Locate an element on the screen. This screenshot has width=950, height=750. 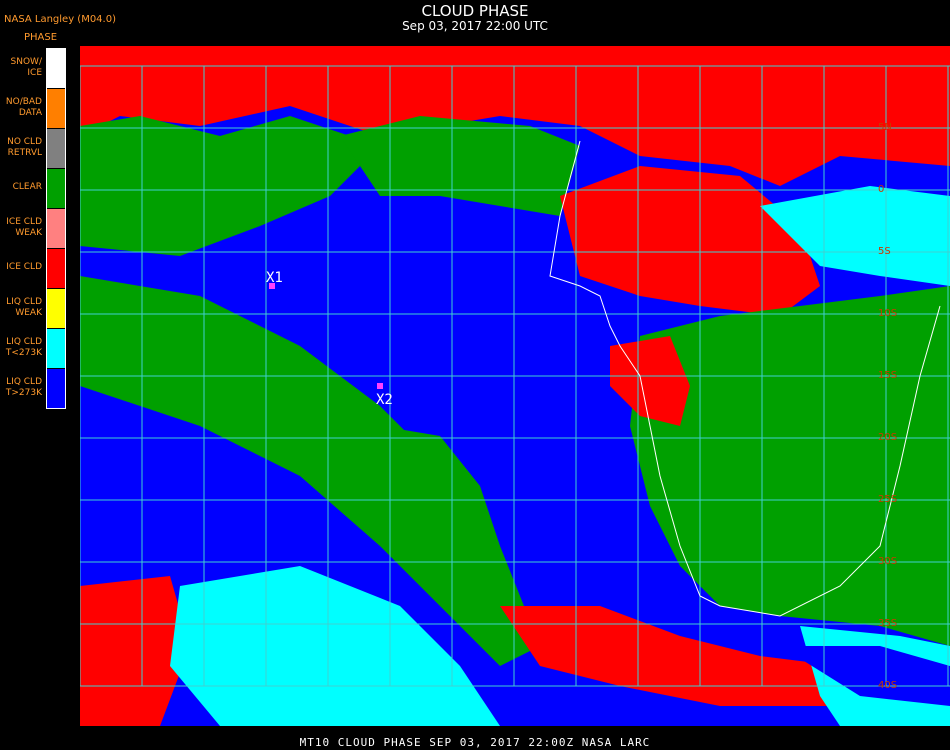
page-subtitle: Sep 03, 2017 22:00 UTC is located at coordinates (475, 26).